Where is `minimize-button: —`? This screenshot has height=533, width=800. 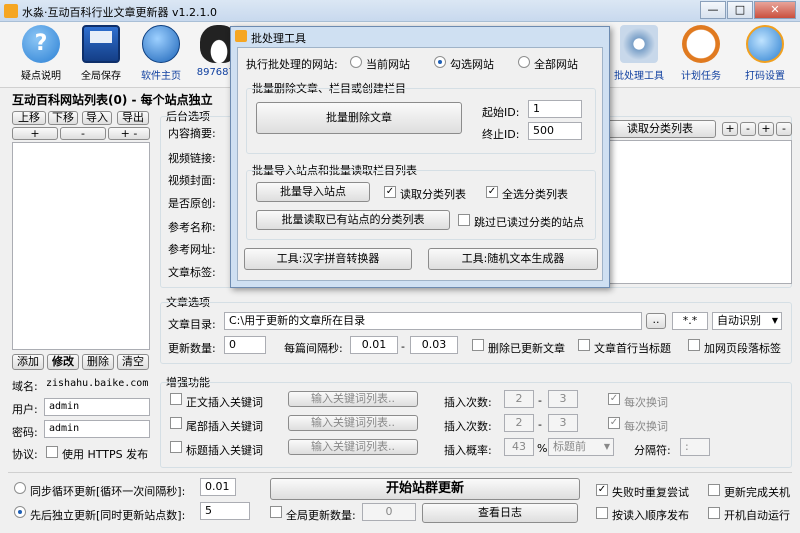
minimize-button: — is located at coordinates (713, 10).